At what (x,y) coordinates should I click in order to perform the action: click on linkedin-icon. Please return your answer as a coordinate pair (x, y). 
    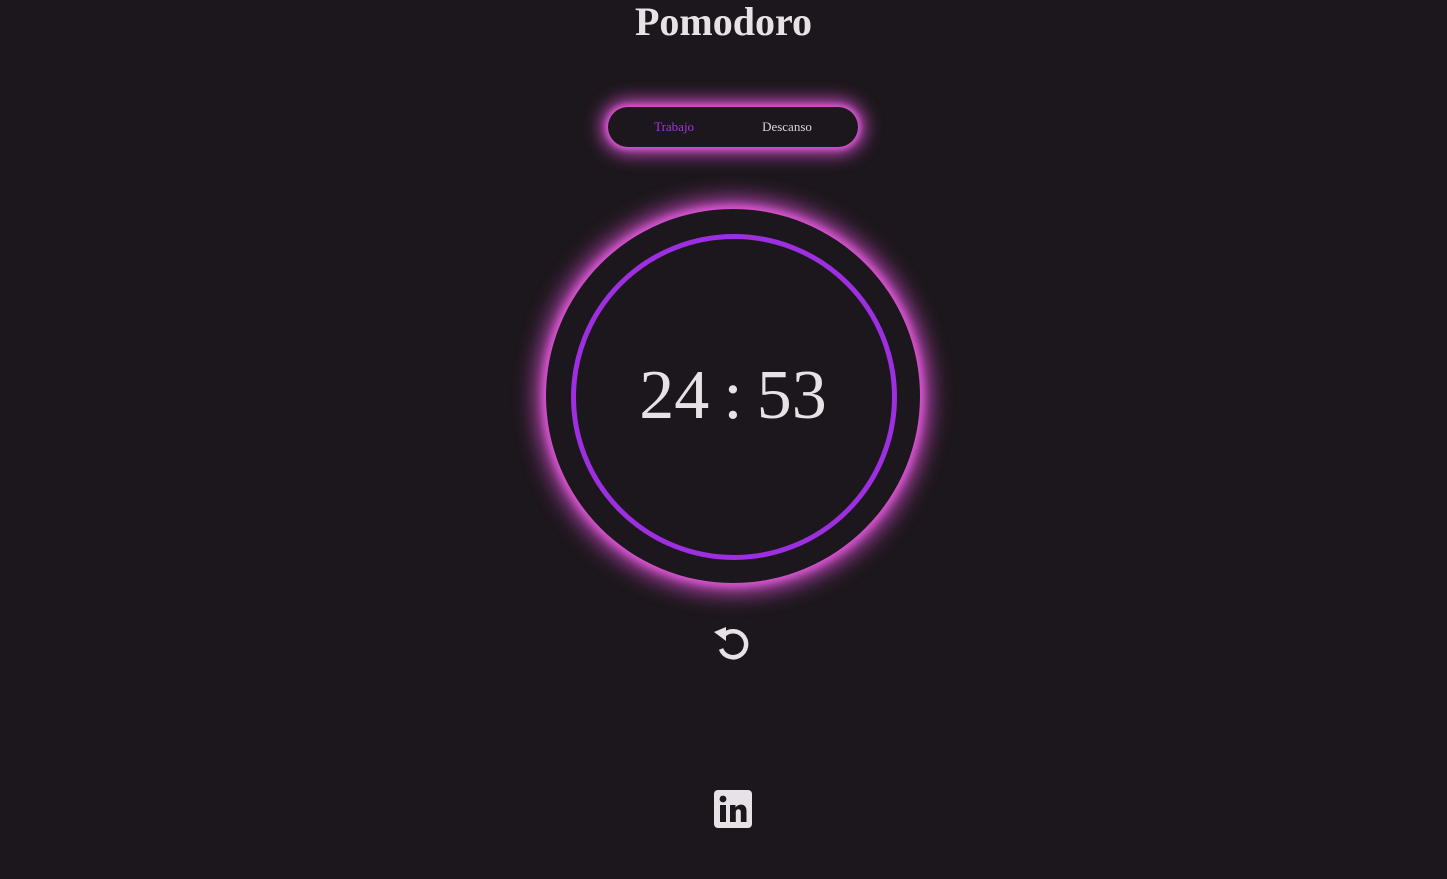
    Looking at the image, I should click on (733, 809).